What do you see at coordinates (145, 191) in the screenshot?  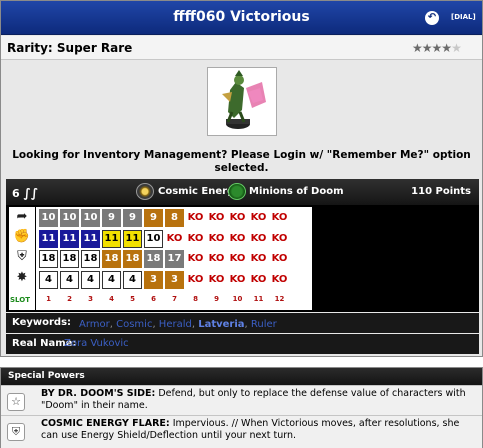 I see `cosmic-energy-icon` at bounding box center [145, 191].